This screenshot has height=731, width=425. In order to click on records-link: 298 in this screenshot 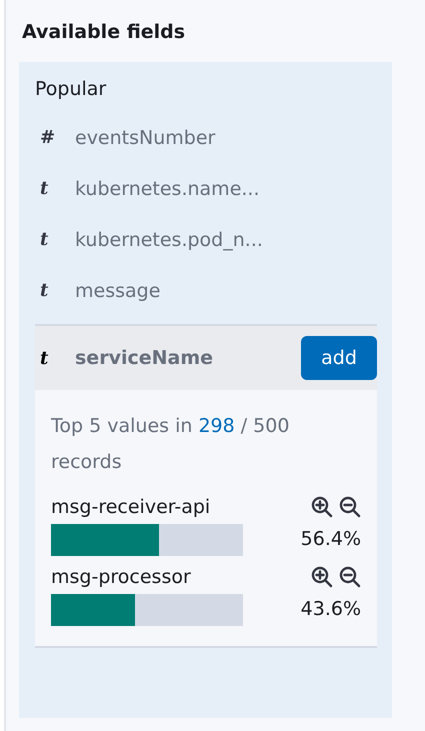, I will do `click(216, 426)`.